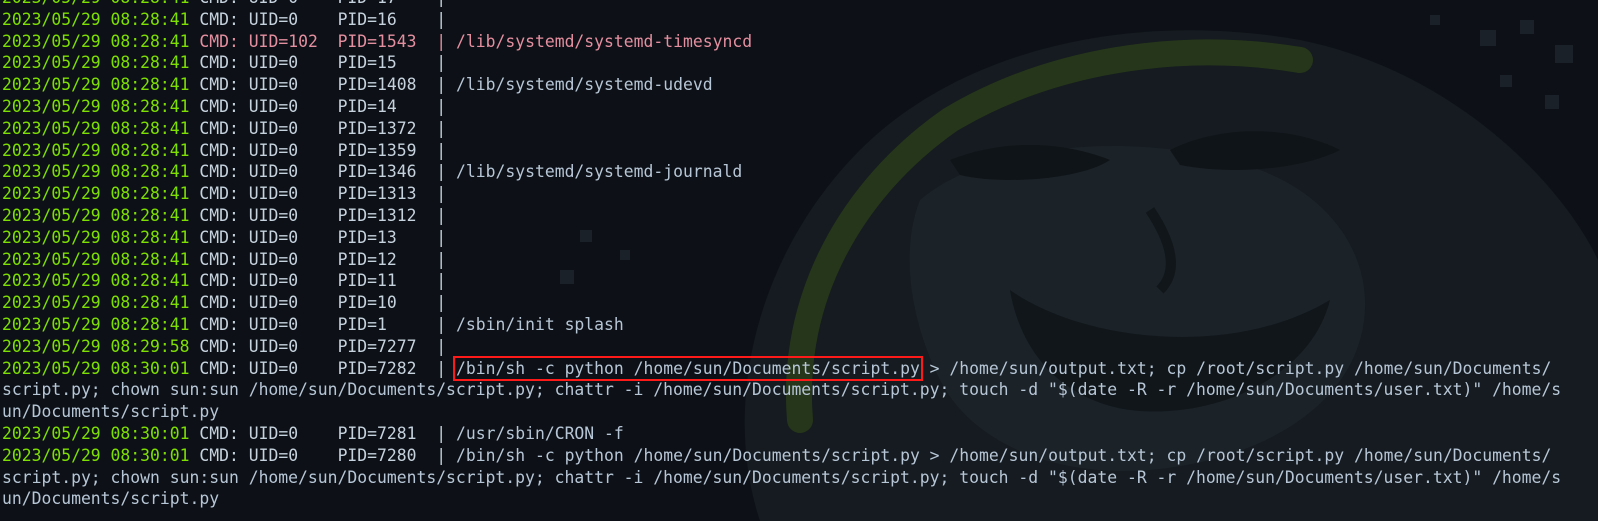 This screenshot has width=1598, height=521. Describe the element at coordinates (799, 63) in the screenshot. I see `process-line: 2023/05/29 08:28:41 CMD: UID=0 PID=15 |` at that location.